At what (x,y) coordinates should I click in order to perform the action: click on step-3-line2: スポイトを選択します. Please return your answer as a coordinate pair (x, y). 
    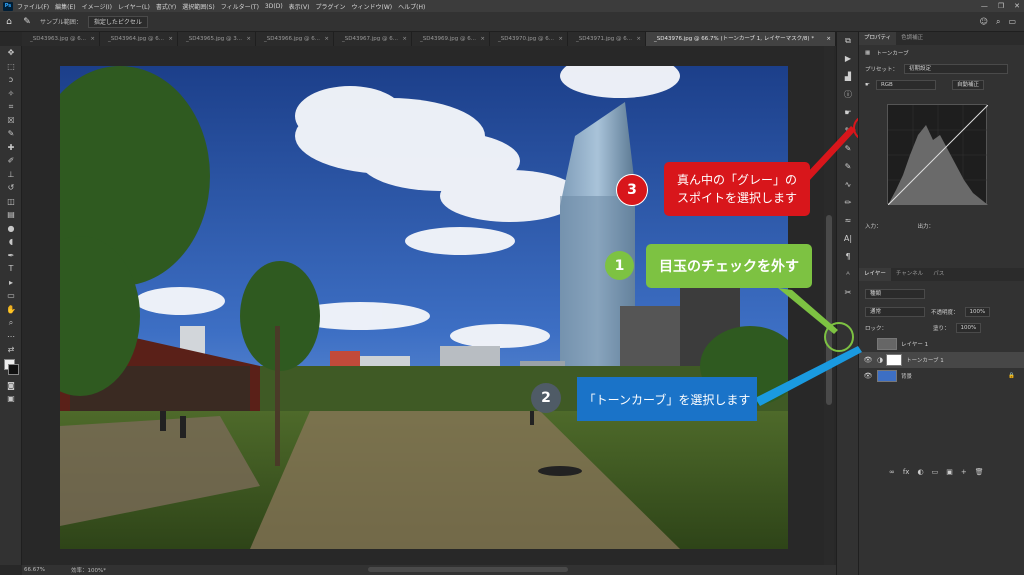
    Looking at the image, I should click on (736, 198).